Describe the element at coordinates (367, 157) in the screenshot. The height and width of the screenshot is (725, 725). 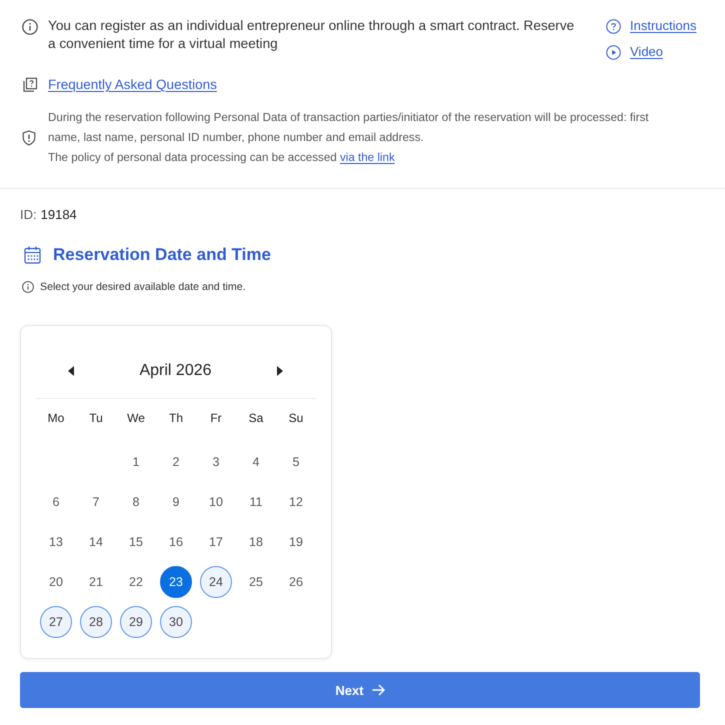
I see `policy-link: via the link` at that location.